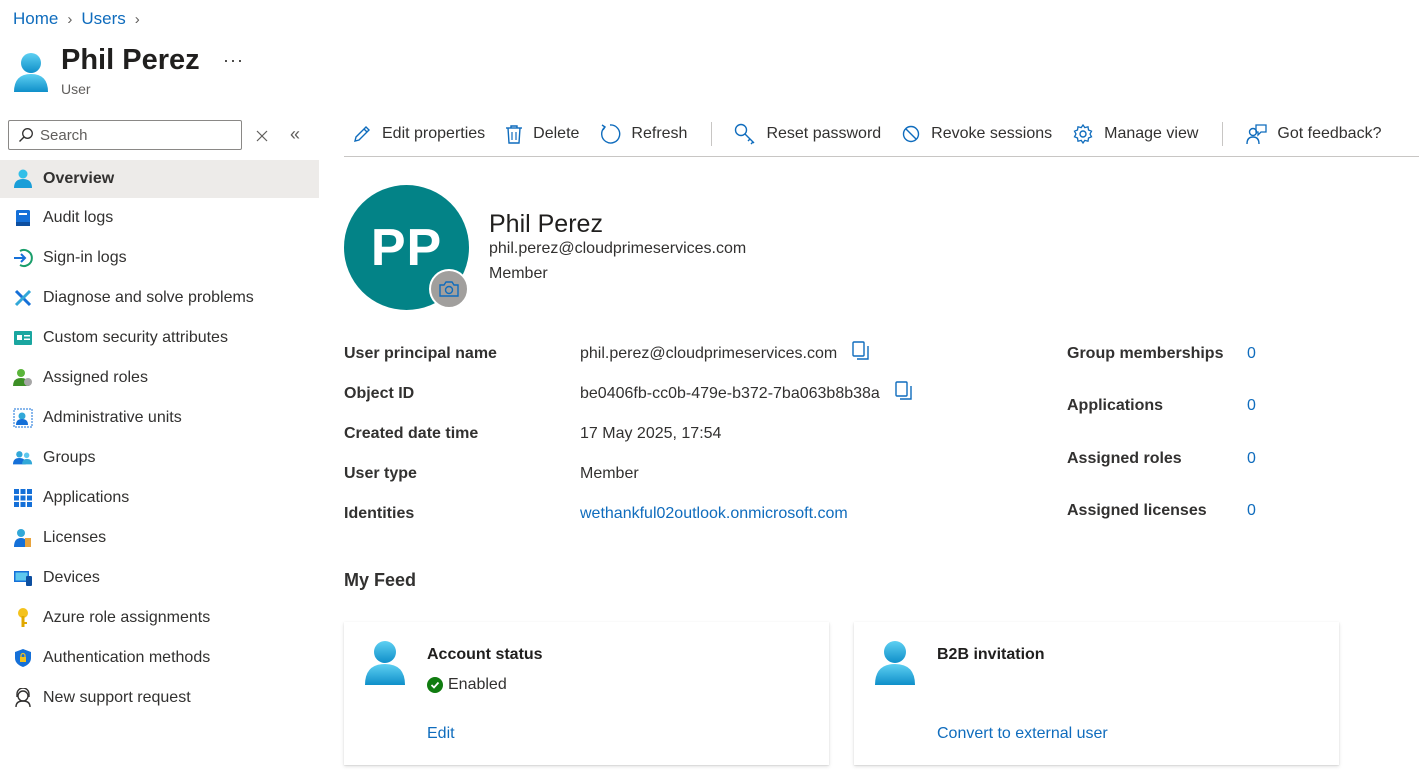 This screenshot has height=775, width=1419. Describe the element at coordinates (26, 135) in the screenshot. I see `search-icon` at that location.